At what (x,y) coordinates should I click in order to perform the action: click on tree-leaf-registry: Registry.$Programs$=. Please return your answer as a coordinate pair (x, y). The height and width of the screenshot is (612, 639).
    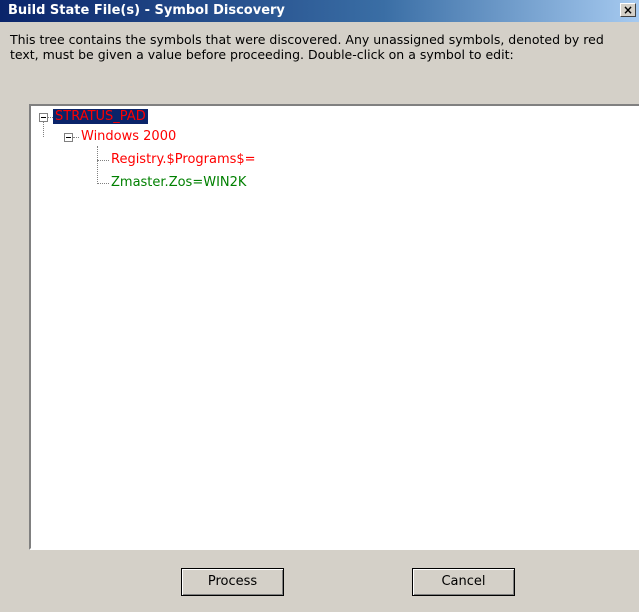
    Looking at the image, I should click on (183, 159).